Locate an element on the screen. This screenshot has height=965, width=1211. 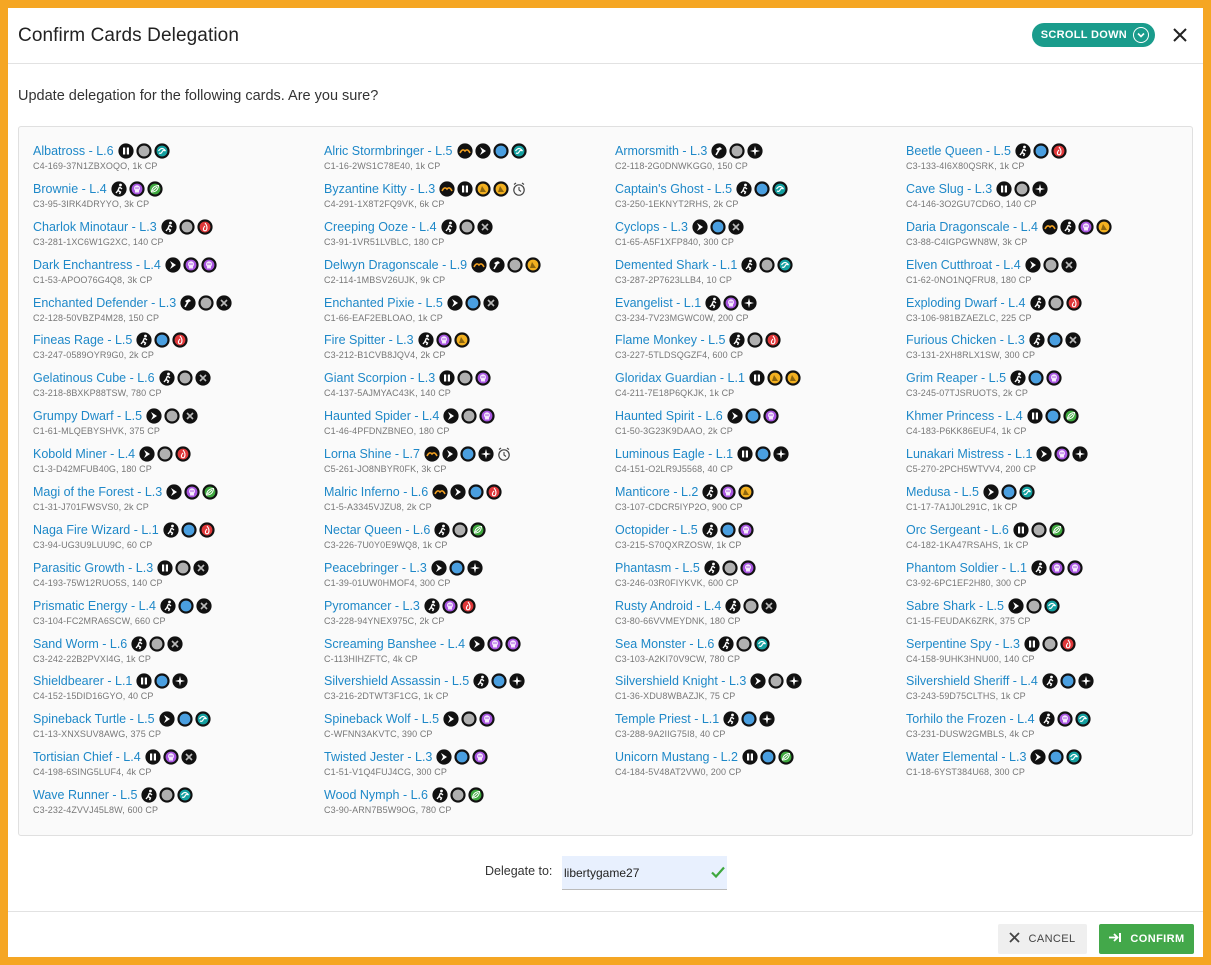
card-name-link: Peacebringer - L.3 is located at coordinates (375, 568).